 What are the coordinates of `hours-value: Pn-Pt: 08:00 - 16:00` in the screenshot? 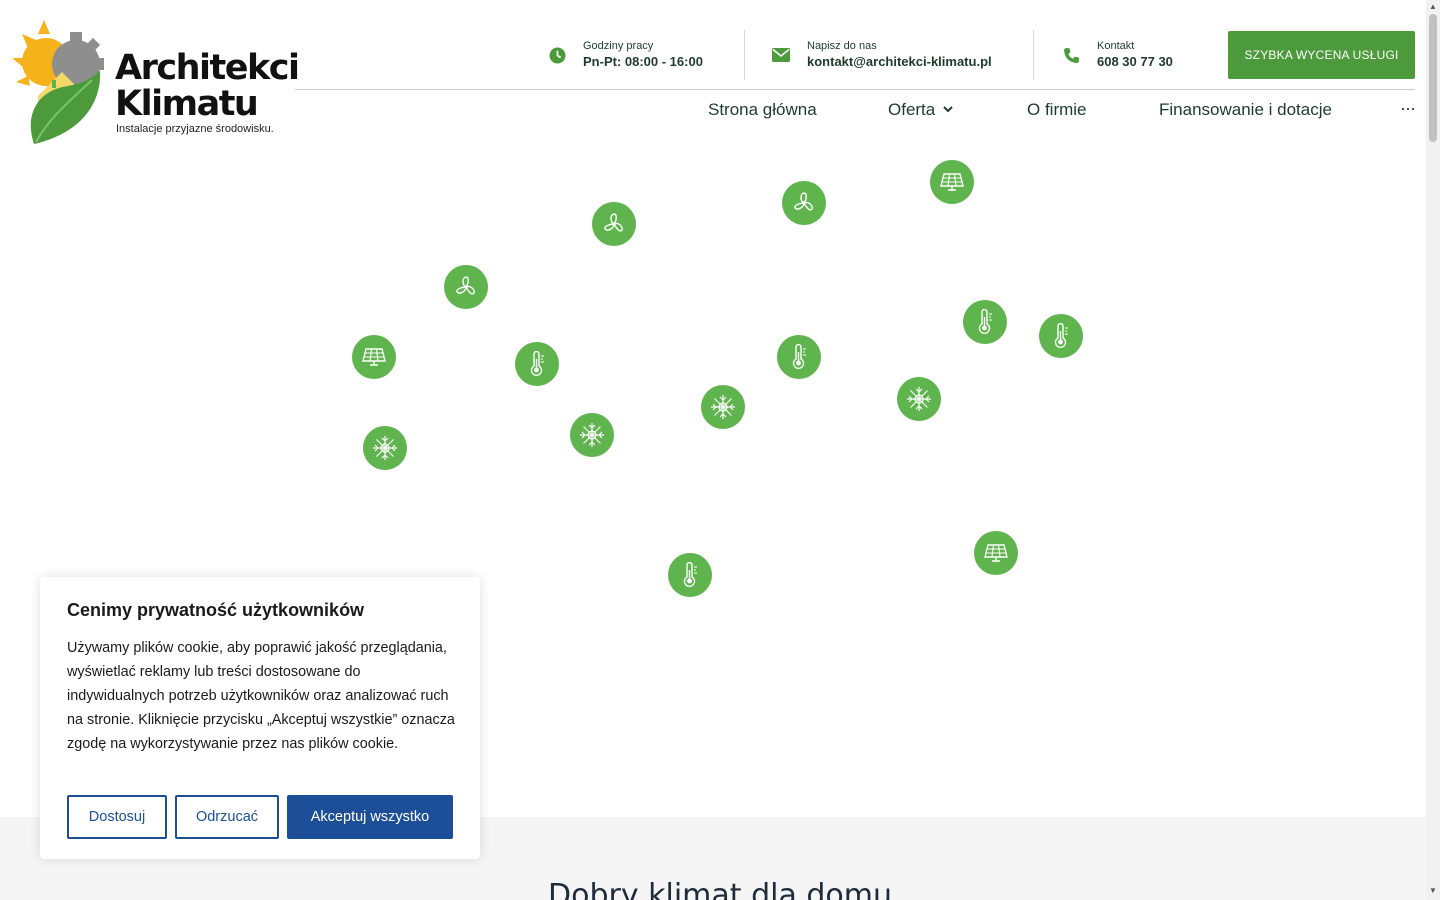 It's located at (643, 61).